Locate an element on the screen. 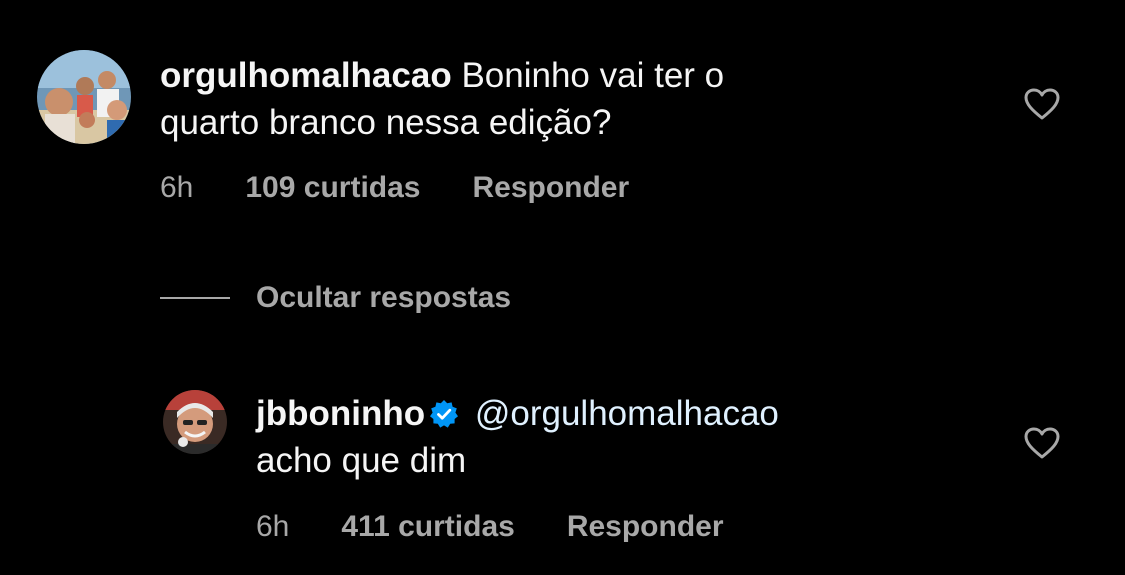  reply-text: acho que dim is located at coordinates (361, 460).